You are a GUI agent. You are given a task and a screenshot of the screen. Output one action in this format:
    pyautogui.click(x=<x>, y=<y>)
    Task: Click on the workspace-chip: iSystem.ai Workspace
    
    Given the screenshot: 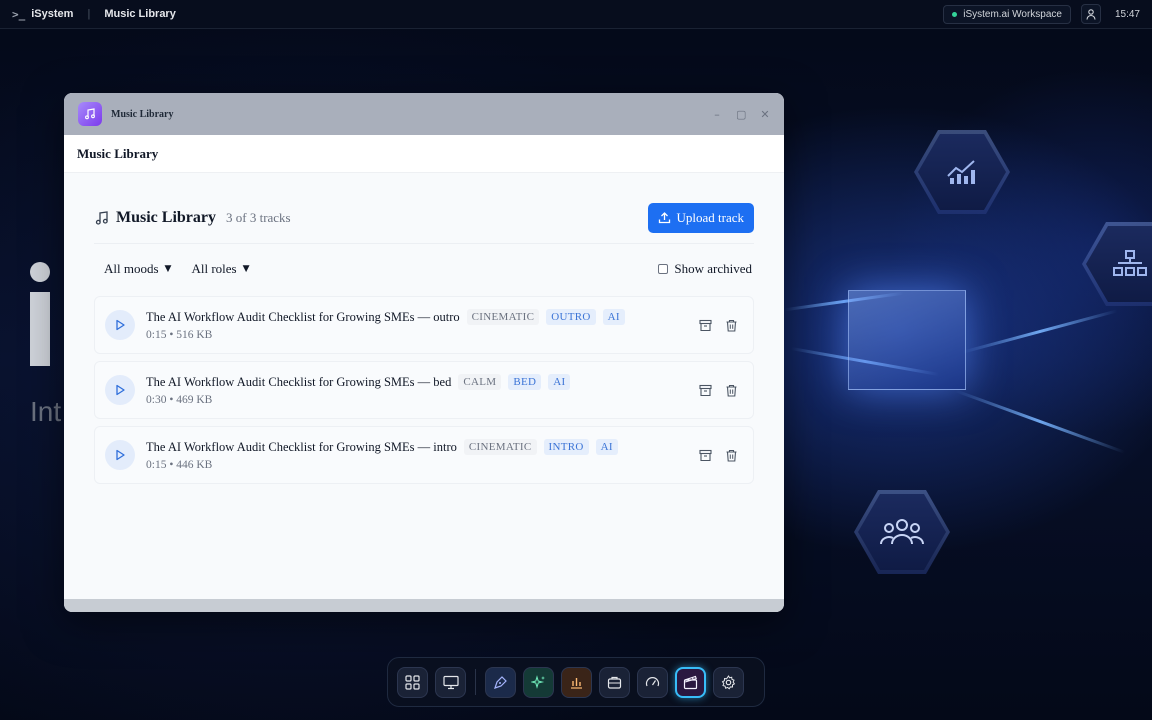 What is the action you would take?
    pyautogui.click(x=1007, y=14)
    